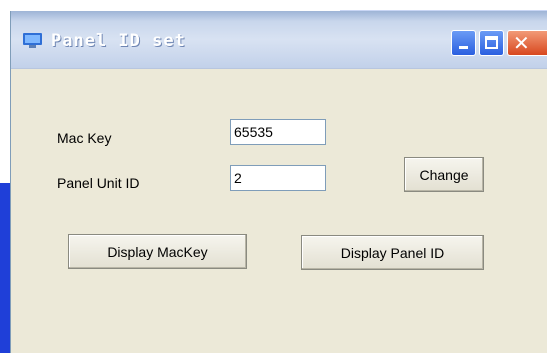  What do you see at coordinates (521, 43) in the screenshot?
I see `close-icon: ✕` at bounding box center [521, 43].